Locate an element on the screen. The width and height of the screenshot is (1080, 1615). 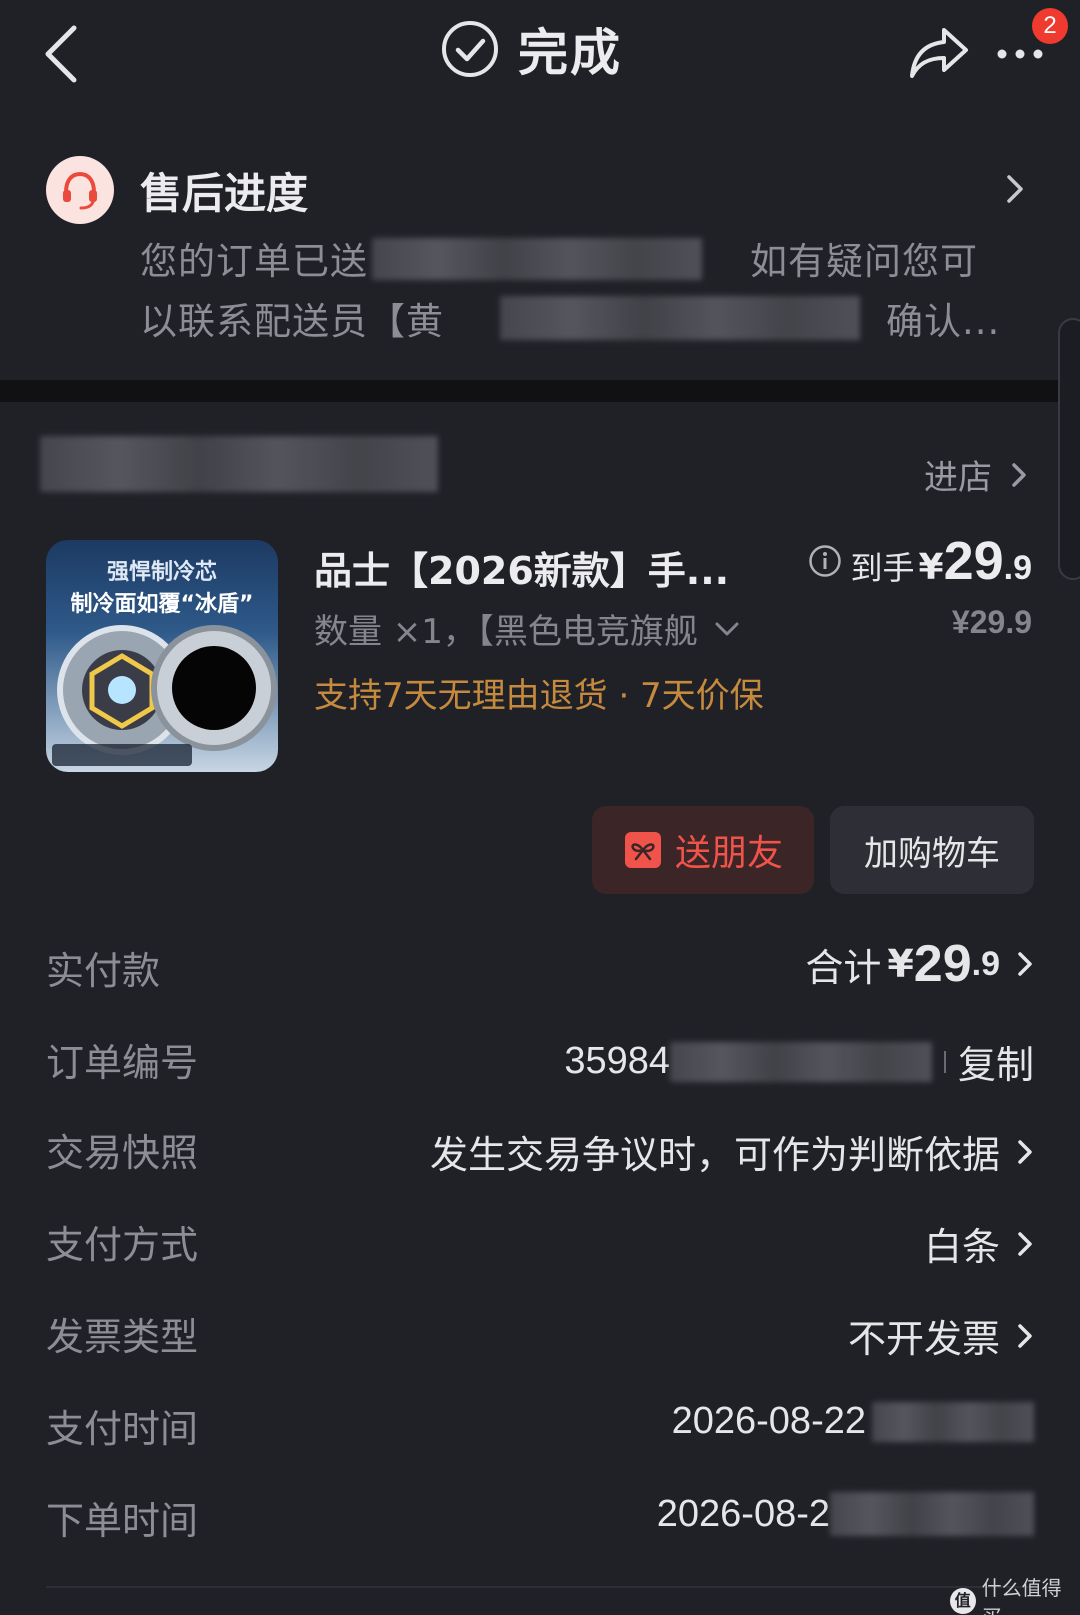
chevron-down-icon is located at coordinates (727, 628).